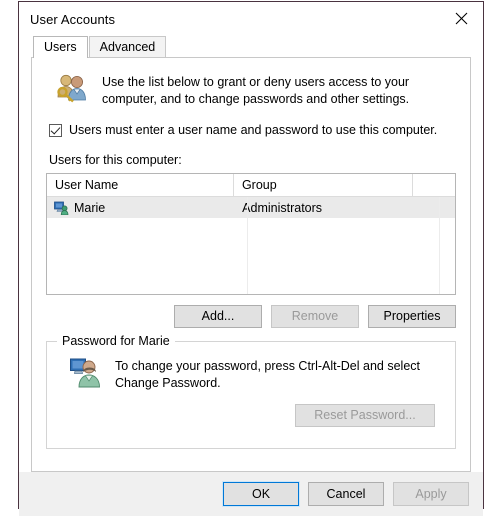 The width and height of the screenshot is (500, 521). What do you see at coordinates (252, 47) in the screenshot?
I see `tab-strip: Users Advanced` at bounding box center [252, 47].